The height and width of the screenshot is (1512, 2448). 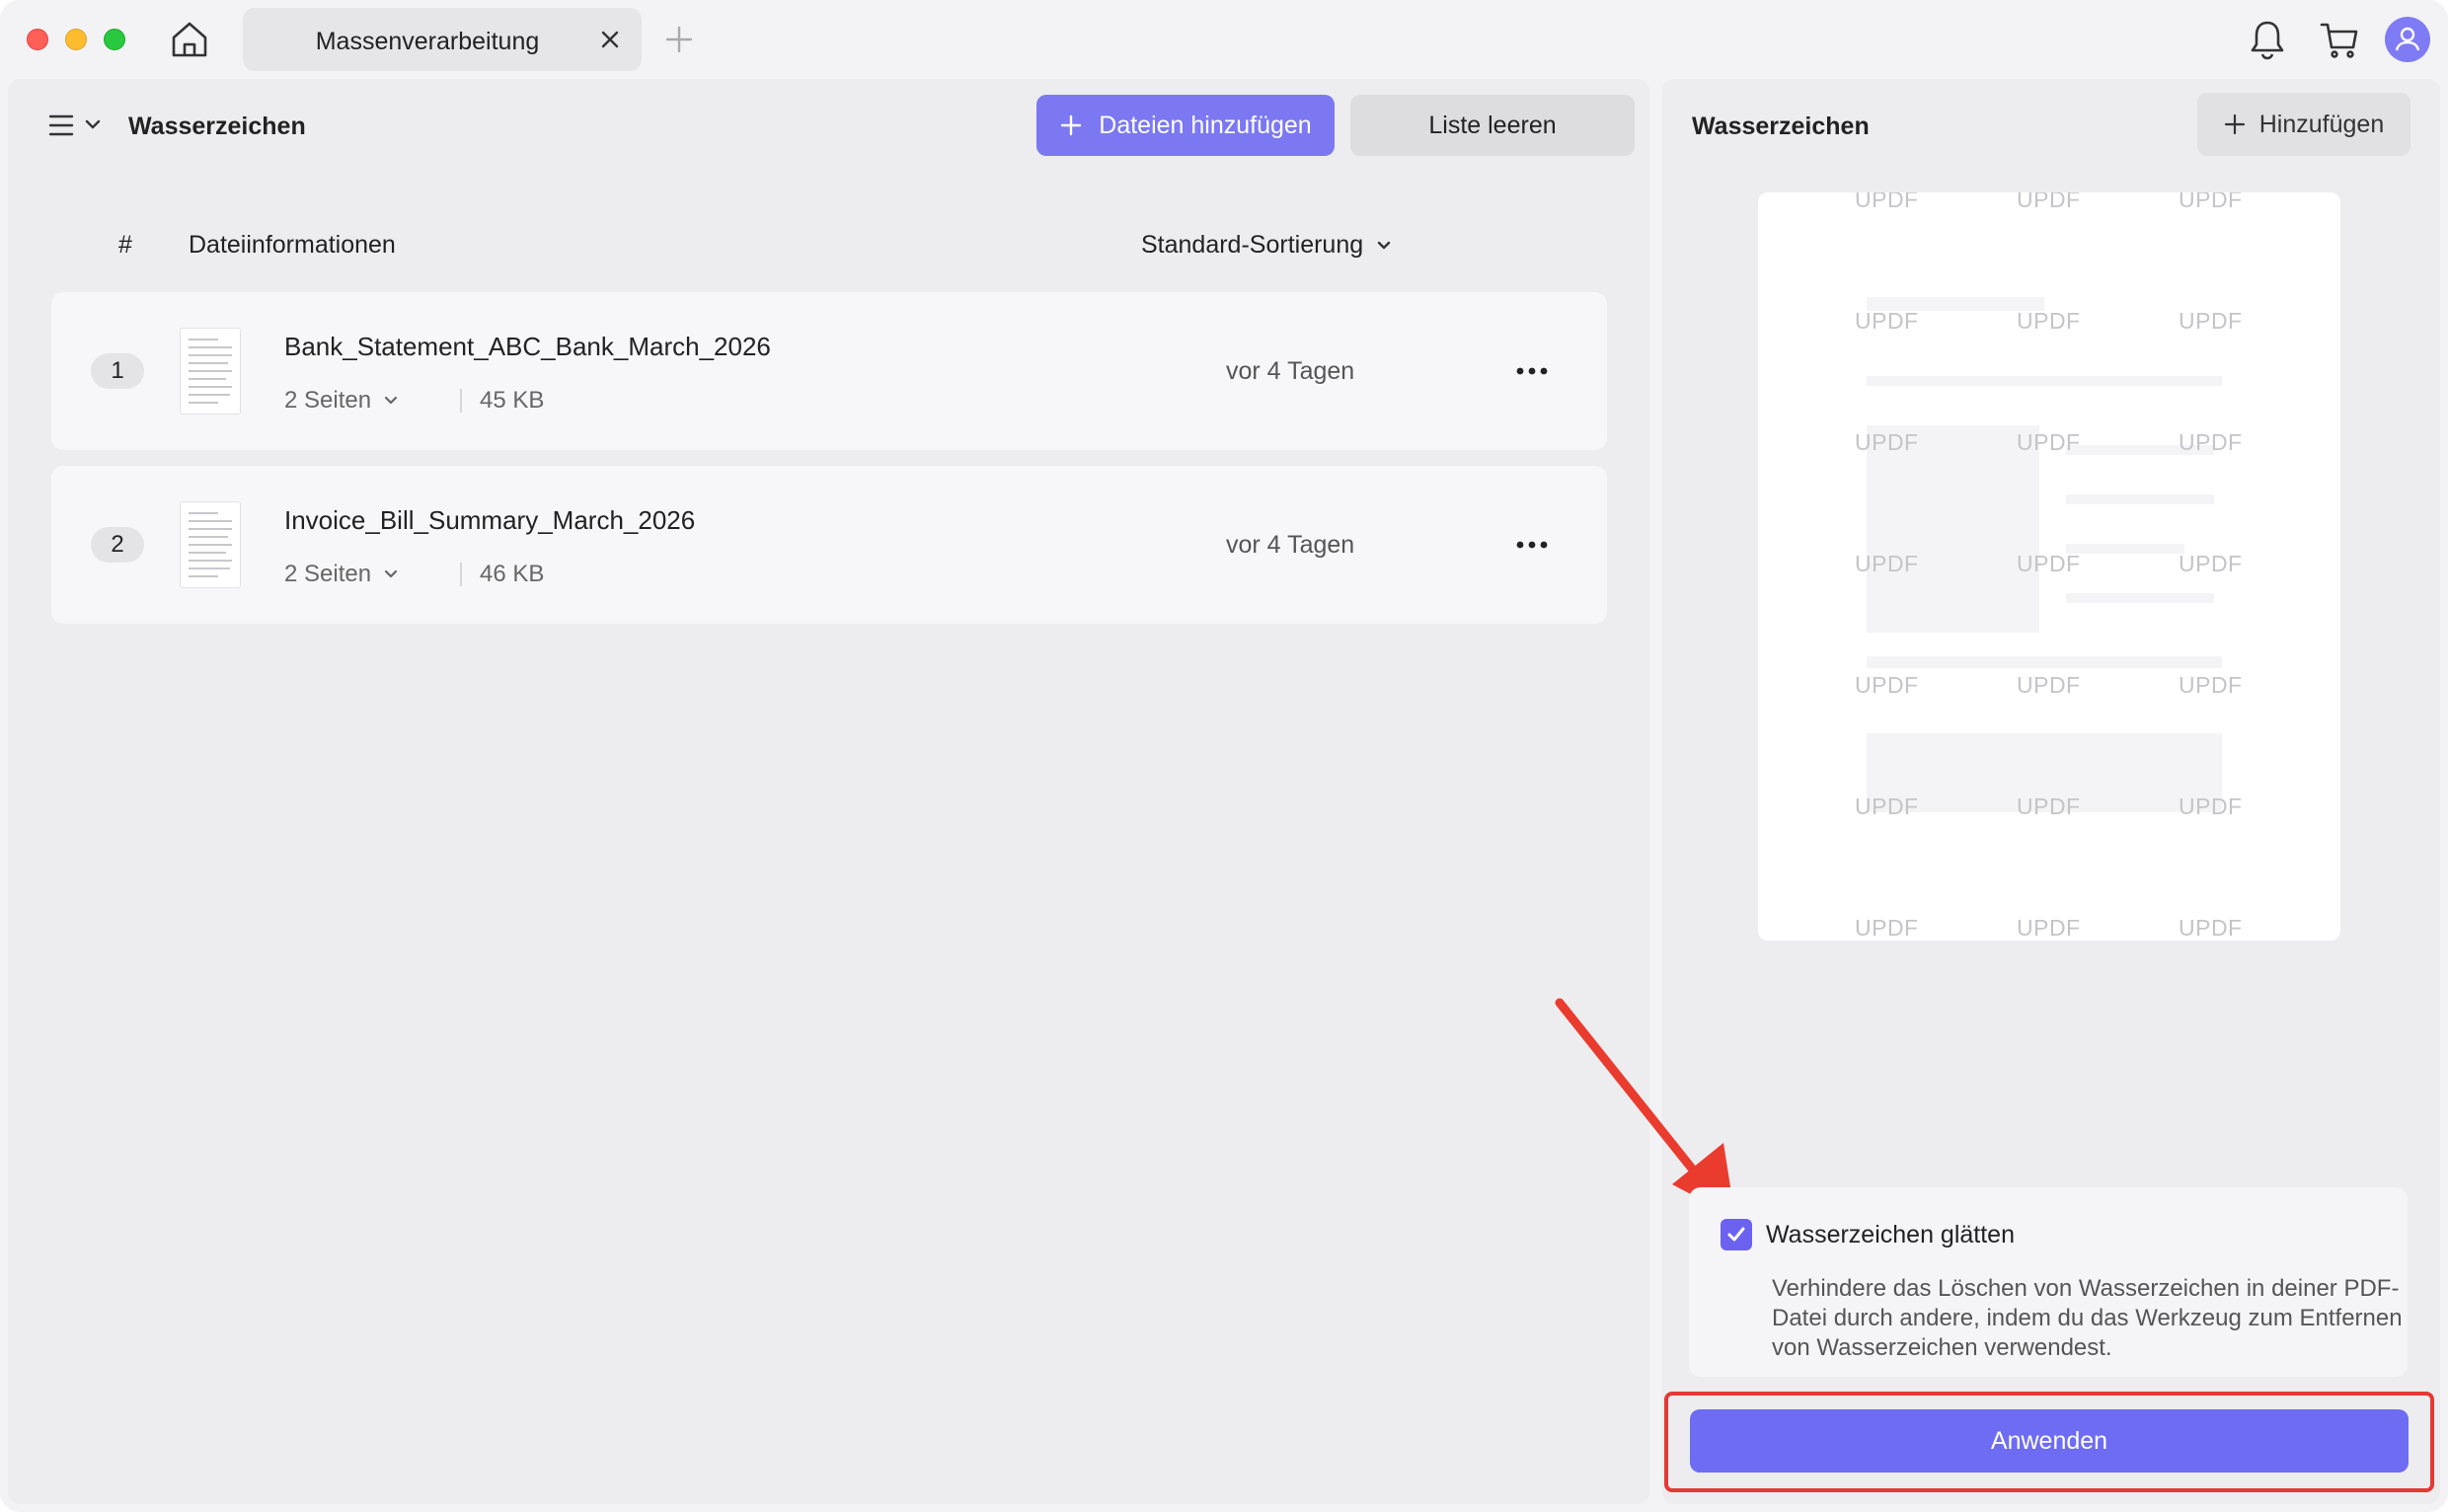 What do you see at coordinates (125, 245) in the screenshot?
I see `column-header-number: #` at bounding box center [125, 245].